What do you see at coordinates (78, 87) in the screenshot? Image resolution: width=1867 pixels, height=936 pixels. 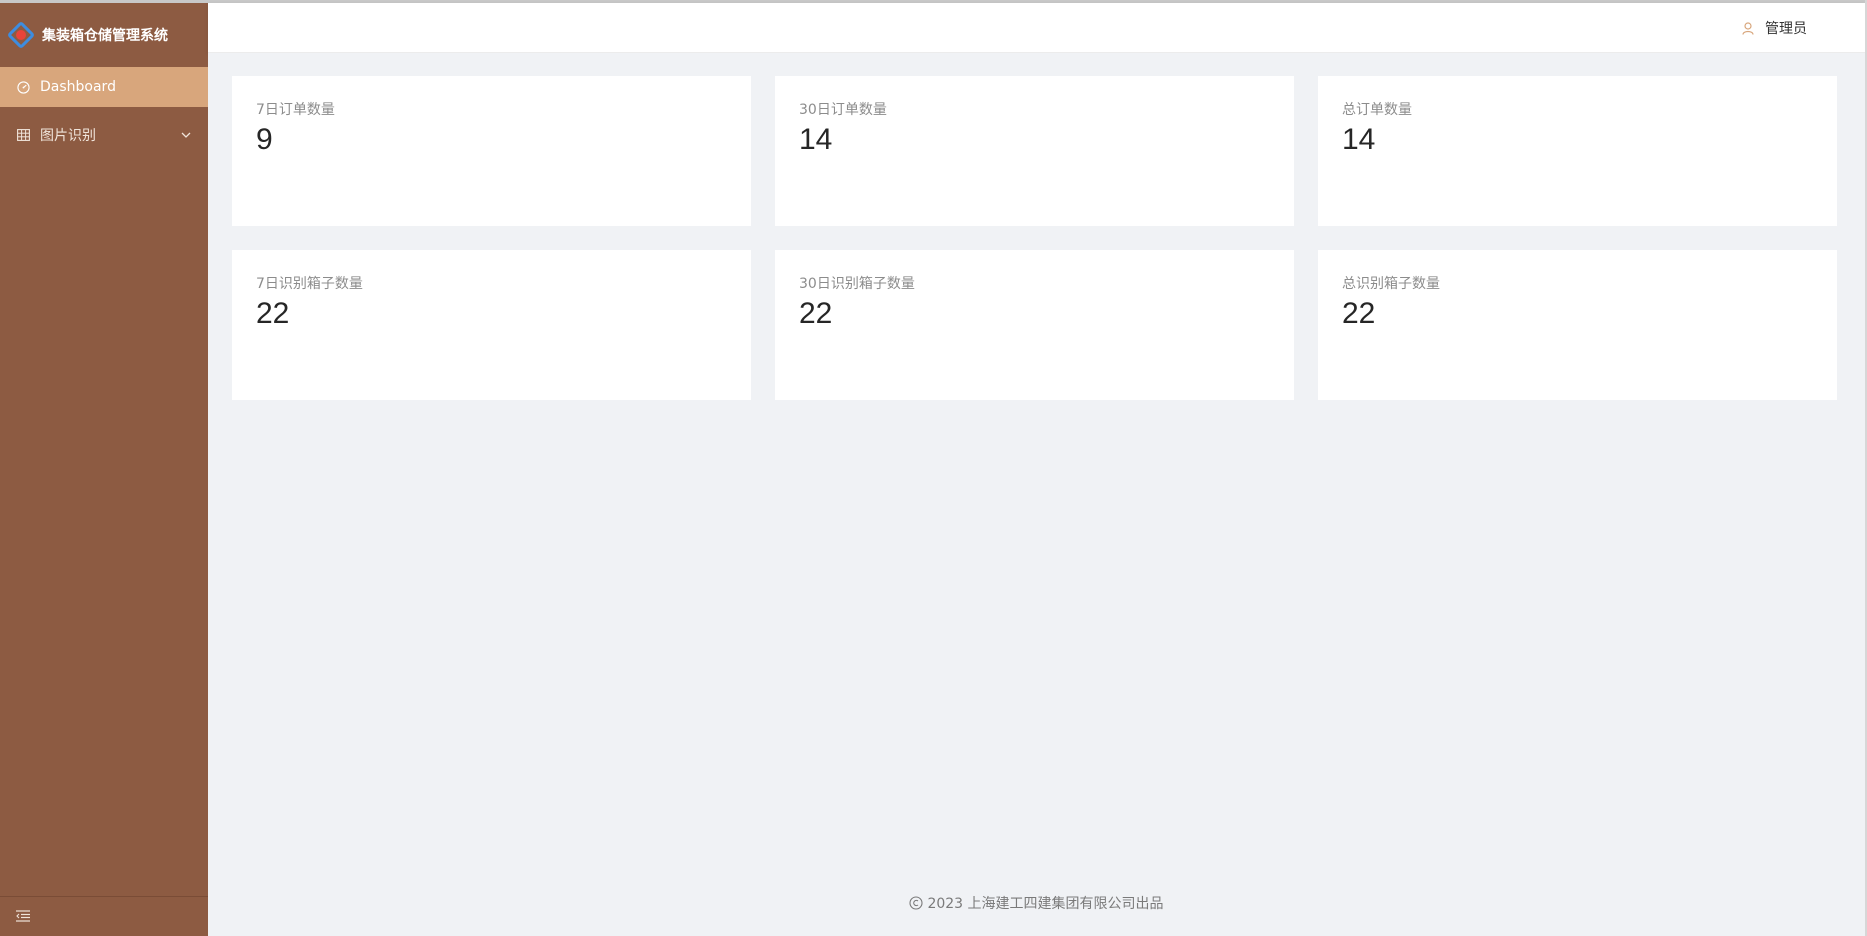 I see `sidebar-item-label: Dashboard` at bounding box center [78, 87].